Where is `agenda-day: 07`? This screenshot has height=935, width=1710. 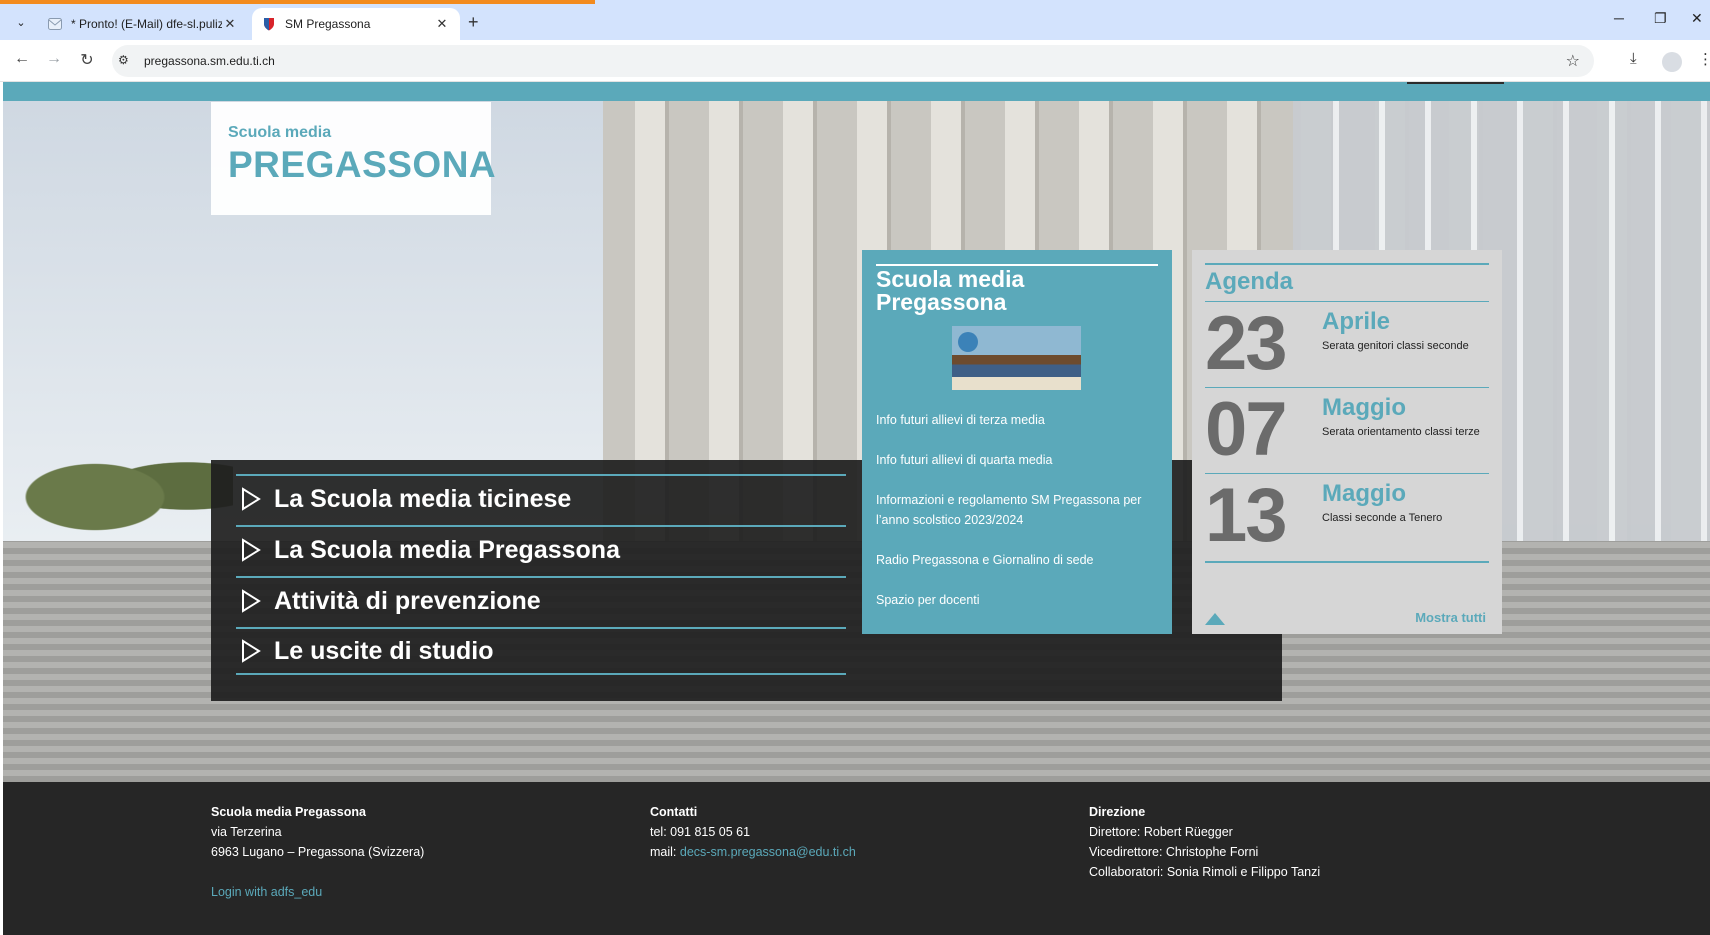
agenda-day: 07 is located at coordinates (1246, 429).